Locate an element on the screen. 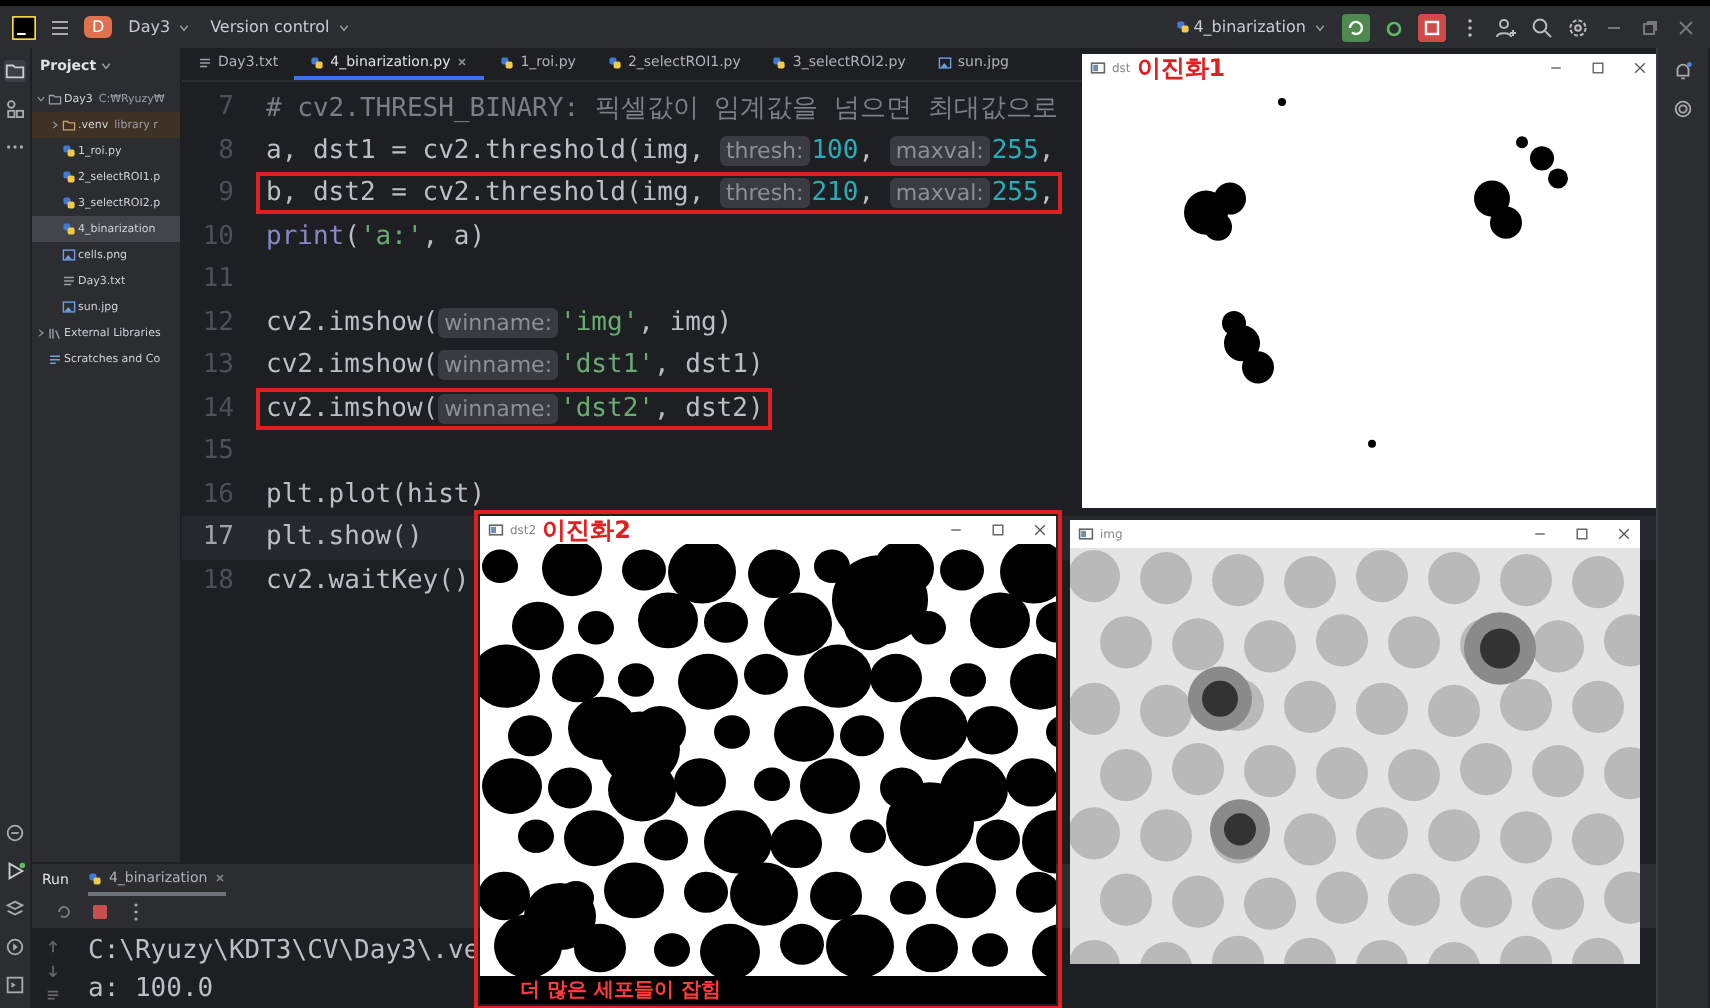 Image resolution: width=1710 pixels, height=1008 pixels. code-line: a, dst1 = cv2.threshold(img, thresh: 100, maxval: 255, is located at coordinates (660, 150).